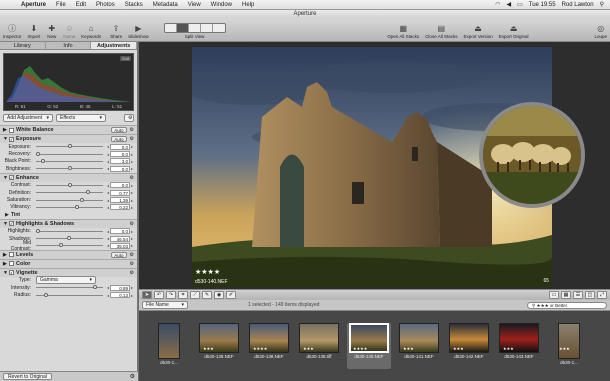  What do you see at coordinates (11, 224) in the screenshot?
I see `highlights-shadows-checkbox: ✓` at bounding box center [11, 224].